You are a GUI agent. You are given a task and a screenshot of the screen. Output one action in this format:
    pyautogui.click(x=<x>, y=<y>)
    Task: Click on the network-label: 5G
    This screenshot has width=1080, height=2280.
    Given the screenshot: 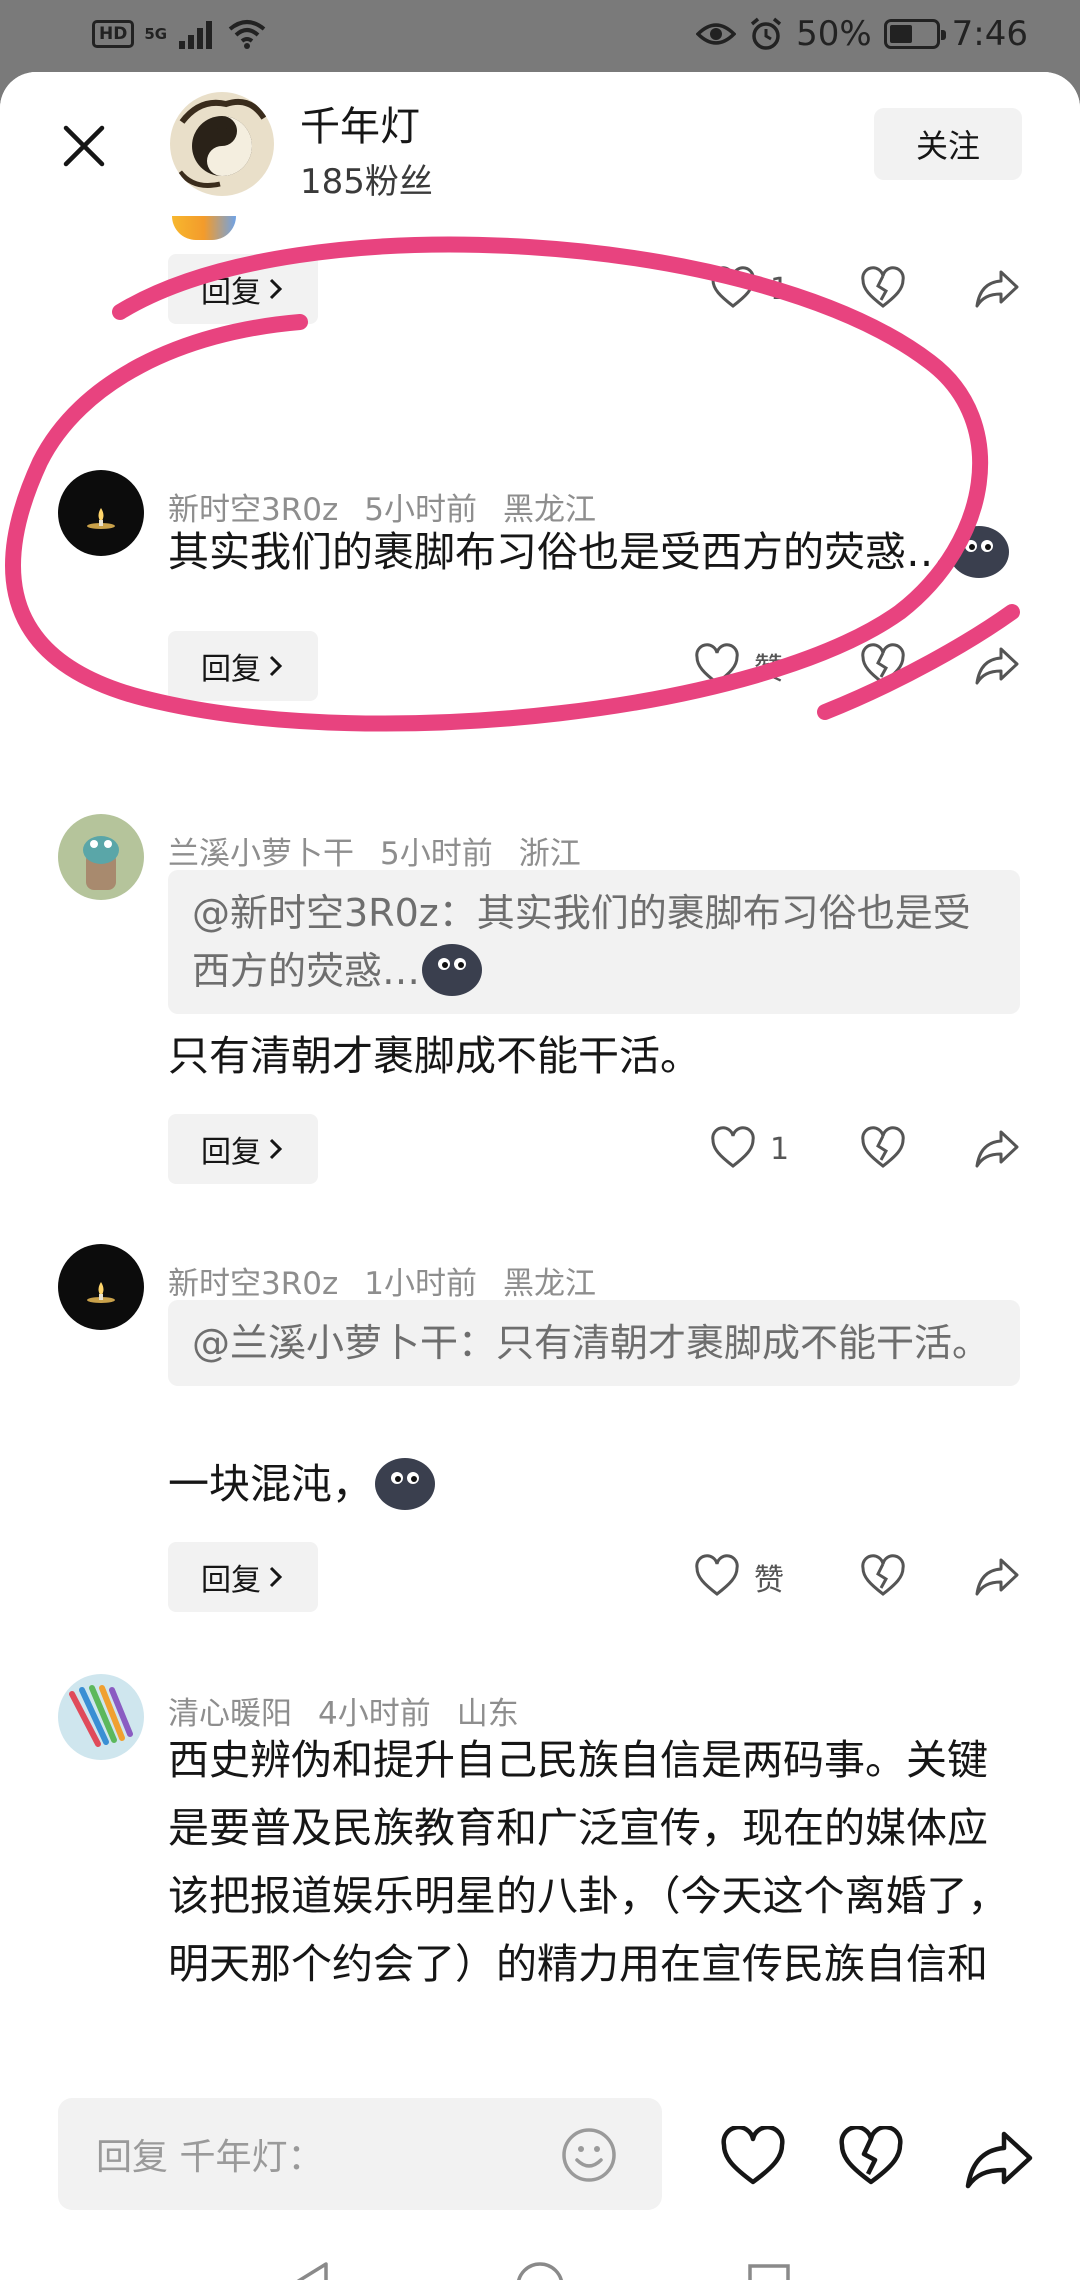 What is the action you would take?
    pyautogui.click(x=156, y=33)
    